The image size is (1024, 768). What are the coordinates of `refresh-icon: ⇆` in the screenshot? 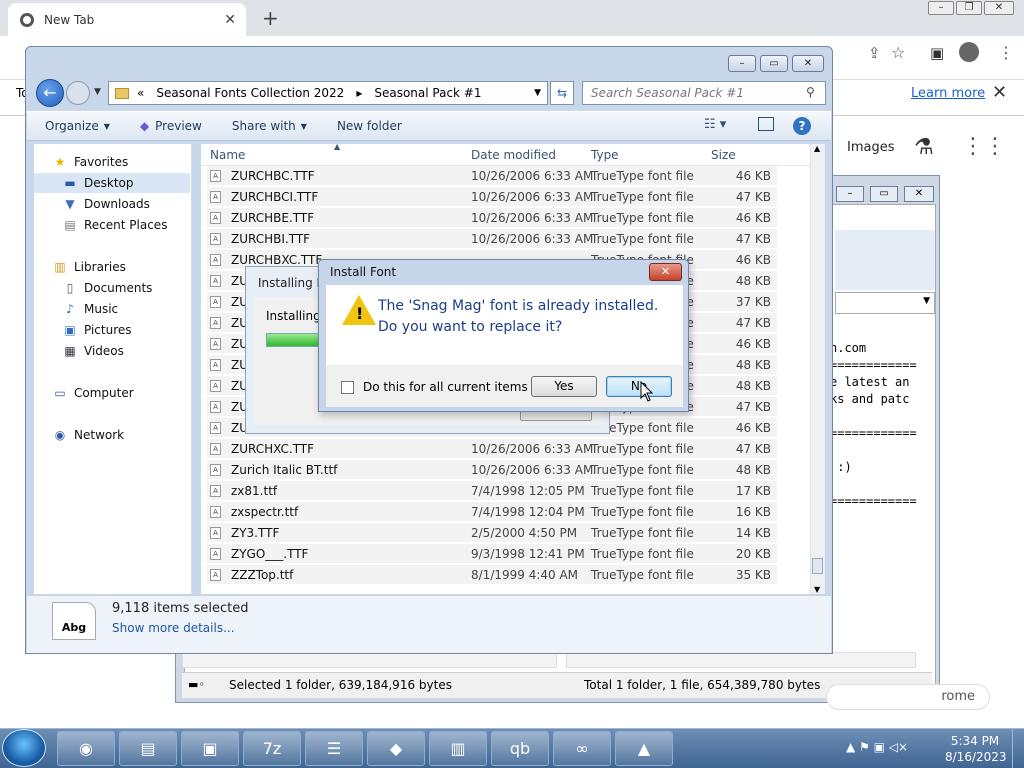 It's located at (562, 93).